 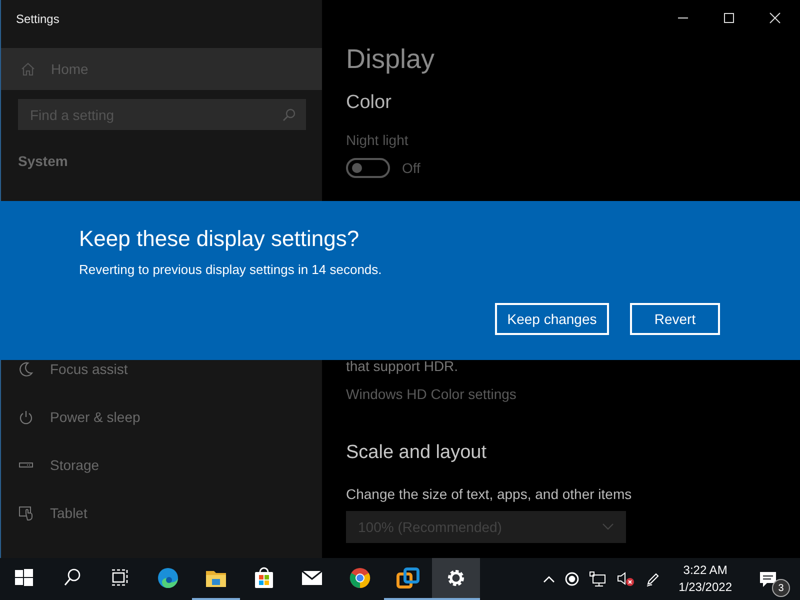 I want to click on maximize-icon, so click(x=729, y=18).